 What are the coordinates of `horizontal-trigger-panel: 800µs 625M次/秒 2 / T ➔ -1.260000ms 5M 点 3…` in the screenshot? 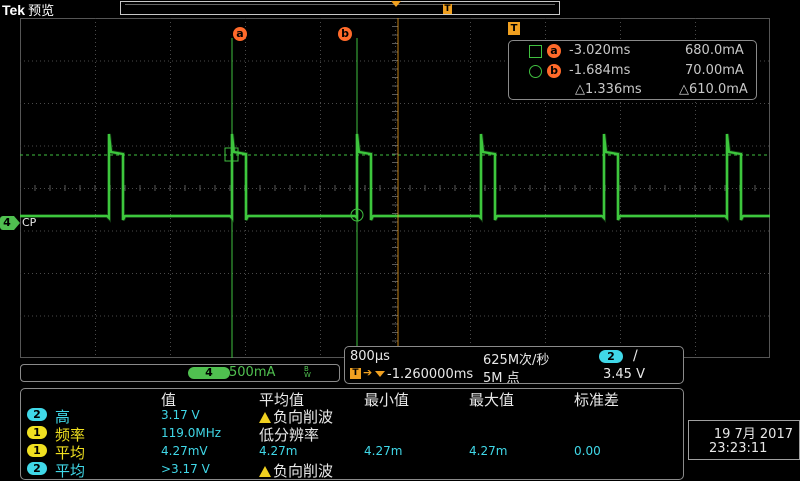 It's located at (514, 366).